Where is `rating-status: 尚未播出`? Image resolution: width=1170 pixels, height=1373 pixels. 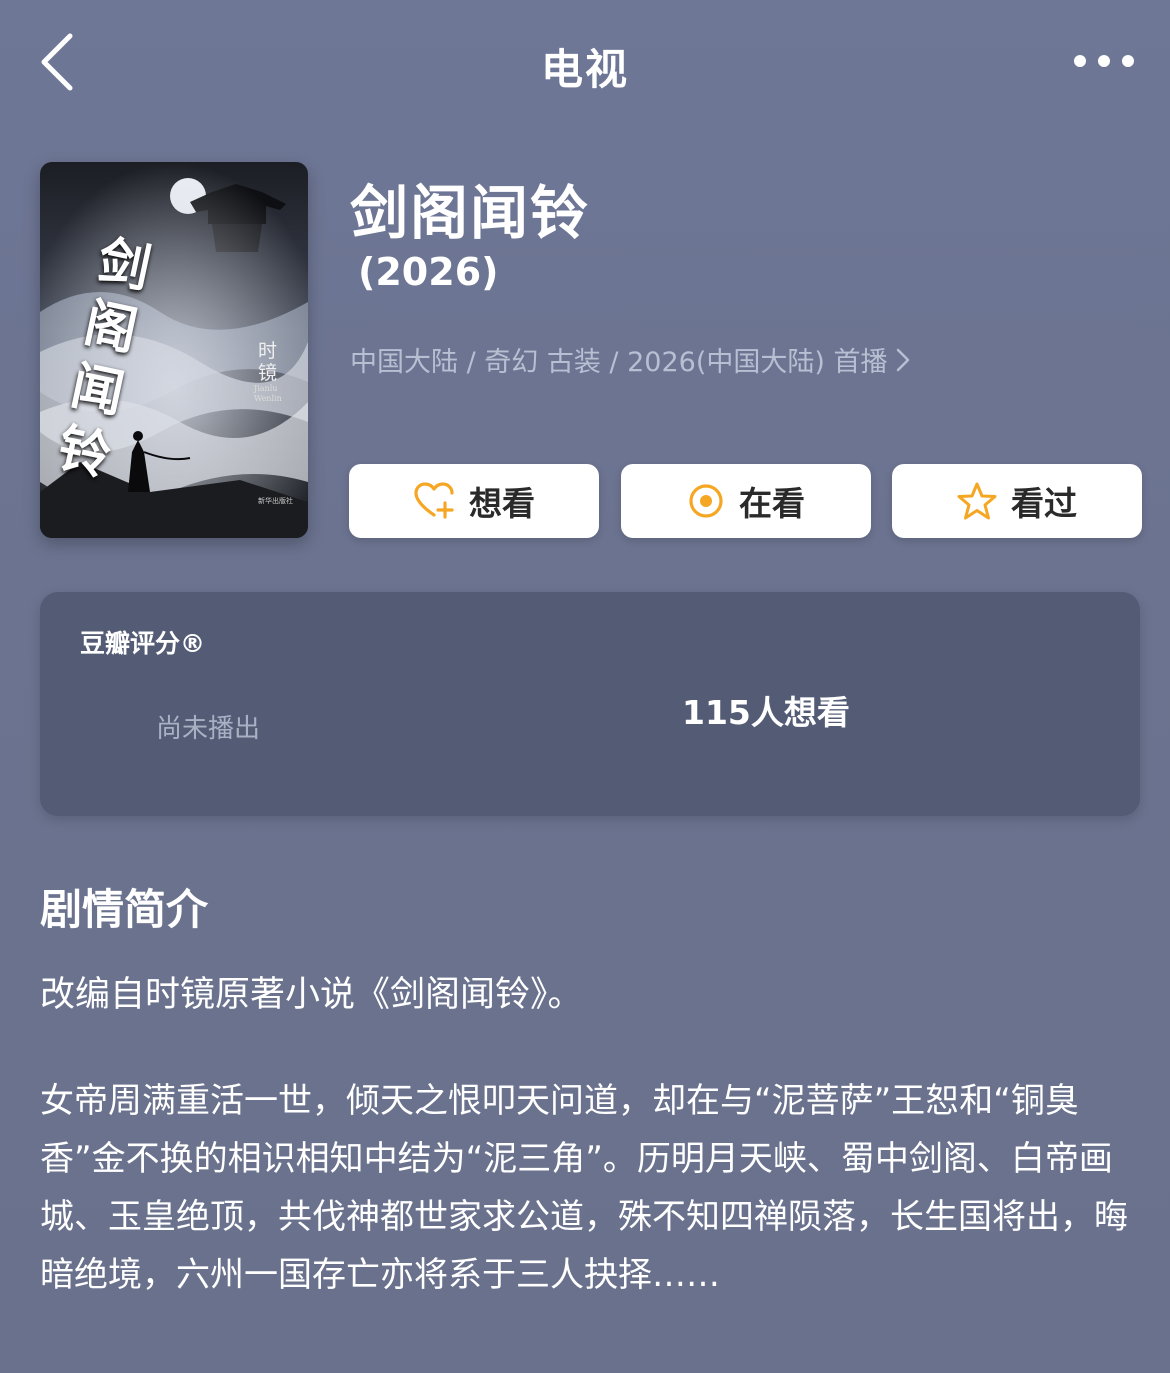
rating-status: 尚未播出 is located at coordinates (208, 729).